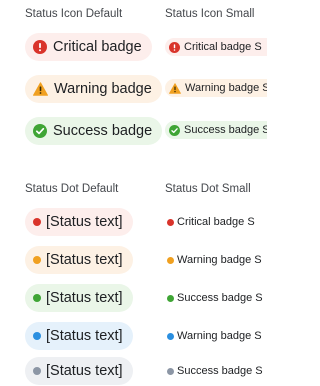 The height and width of the screenshot is (386, 320). I want to click on critical-badge-small: Critical badge S, so click(216, 47).